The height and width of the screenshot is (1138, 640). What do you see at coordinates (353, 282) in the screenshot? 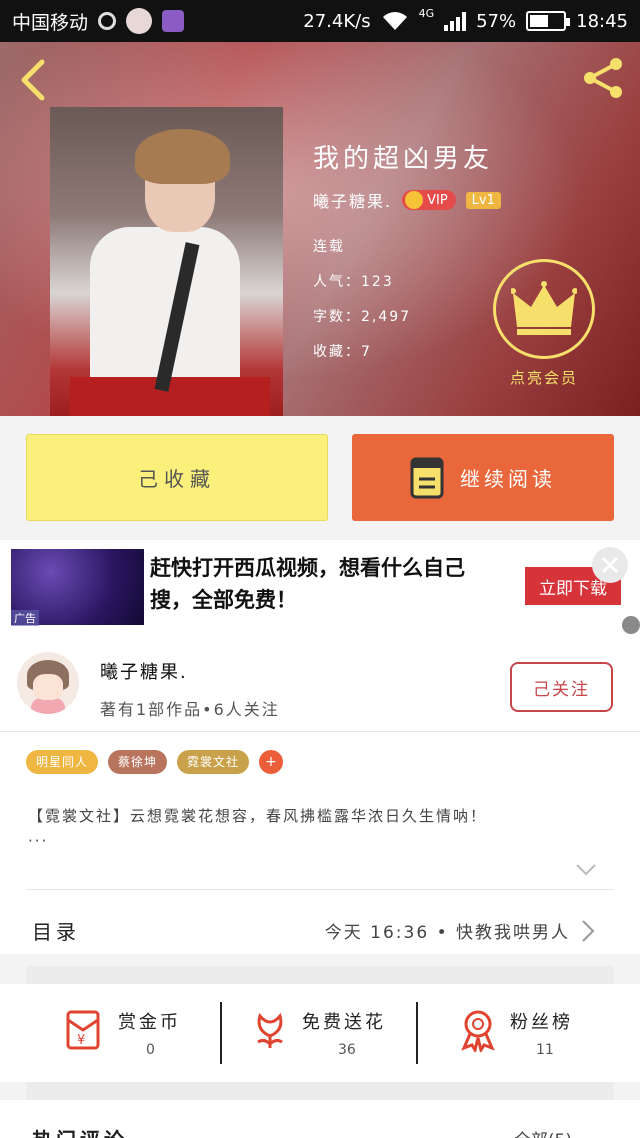
I see `book-popularity: 人气：123` at bounding box center [353, 282].